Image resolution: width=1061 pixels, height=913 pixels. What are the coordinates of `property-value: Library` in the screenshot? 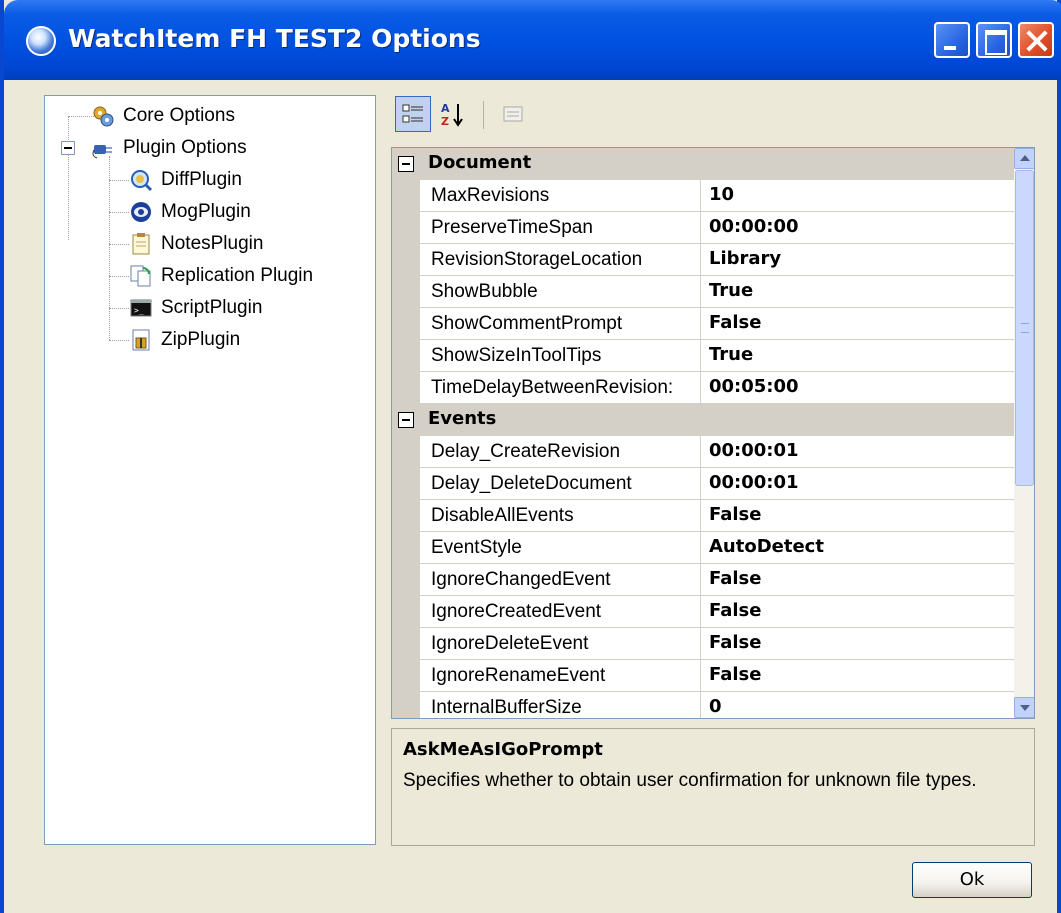 It's located at (857, 260).